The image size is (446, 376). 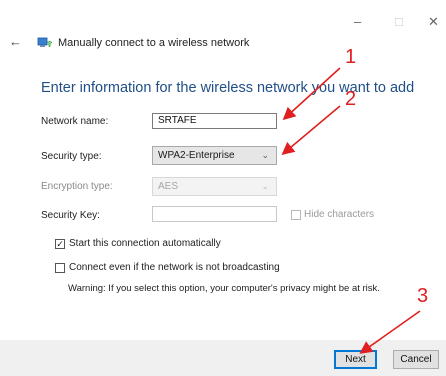 I want to click on annotation-number-1: 1, so click(x=351, y=57).